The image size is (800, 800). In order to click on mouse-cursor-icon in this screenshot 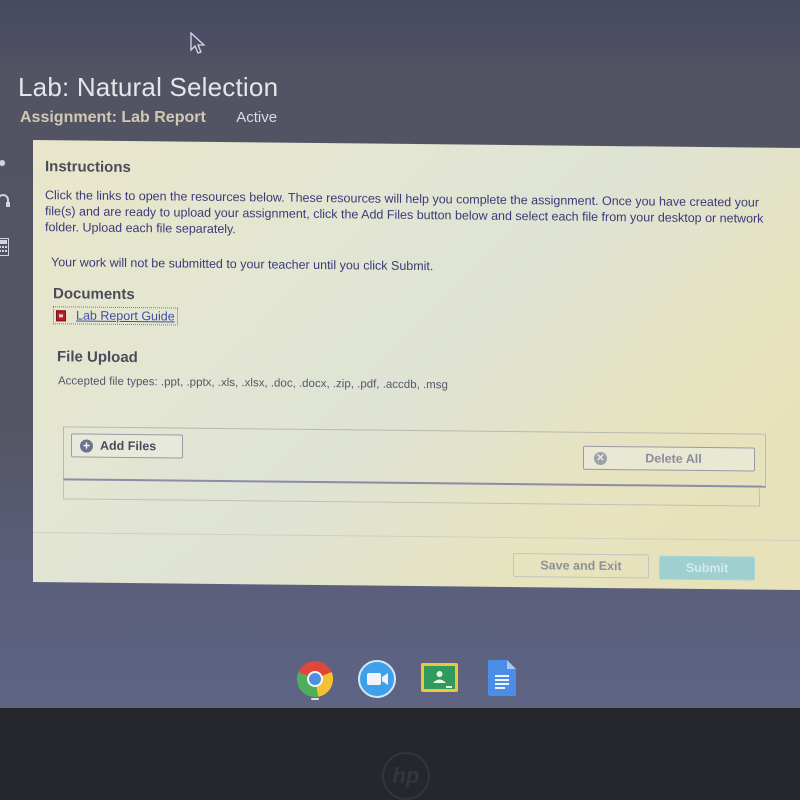, I will do `click(198, 43)`.